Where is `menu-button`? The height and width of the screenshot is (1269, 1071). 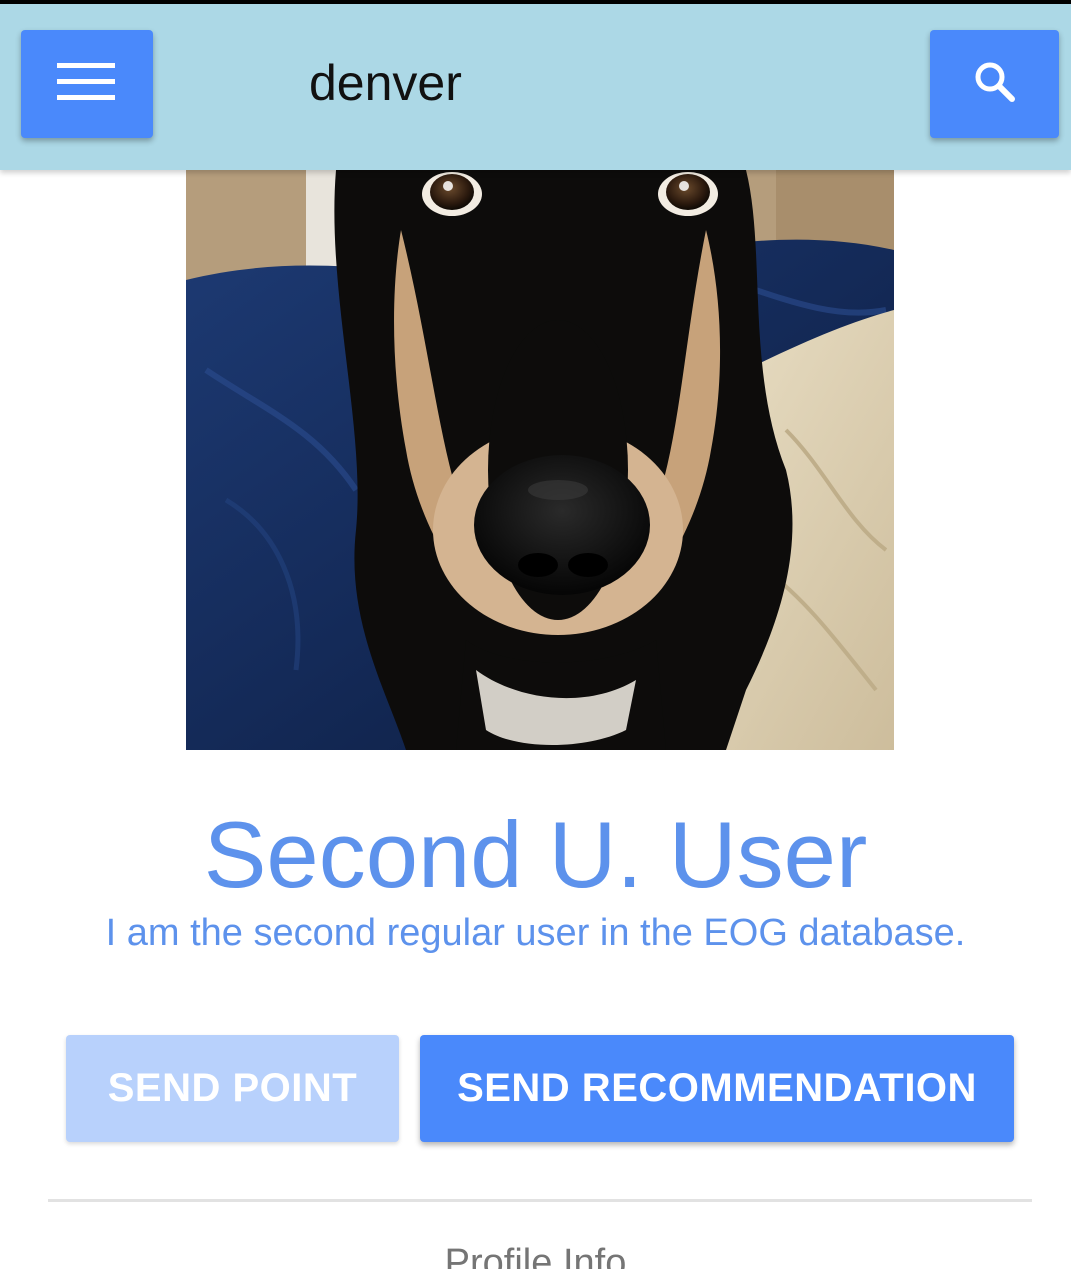 menu-button is located at coordinates (87, 84).